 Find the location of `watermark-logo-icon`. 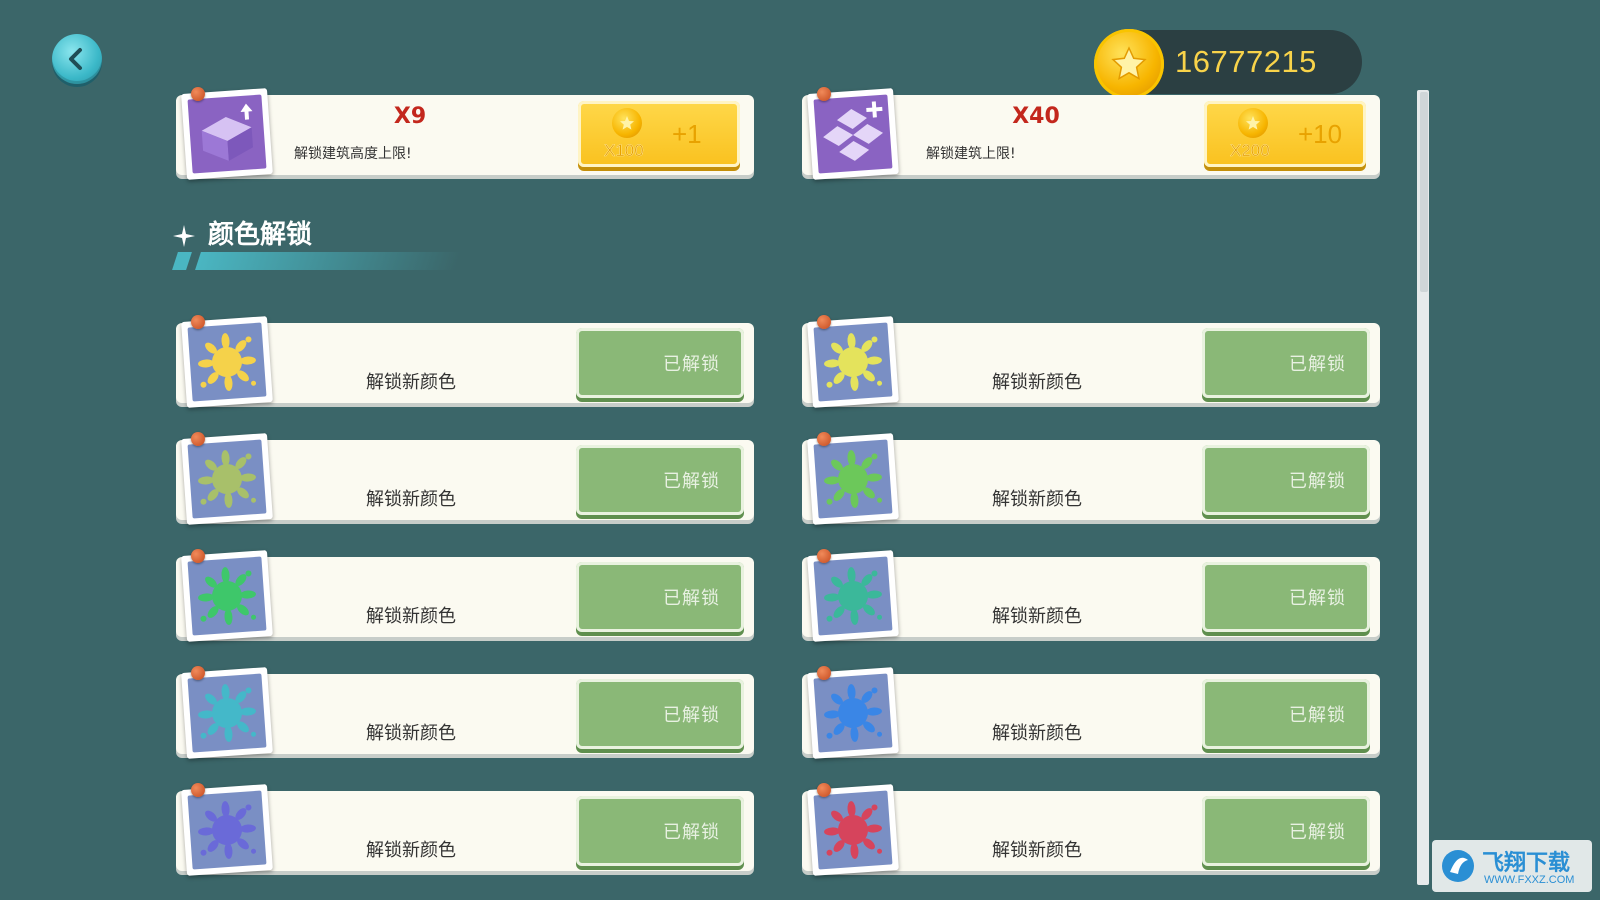

watermark-logo-icon is located at coordinates (1458, 866).